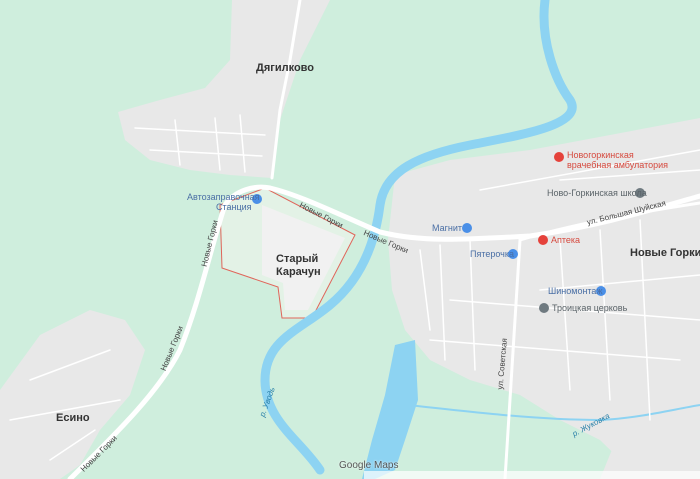 Image resolution: width=700 pixels, height=479 pixels. I want to click on hospital-icon, so click(559, 157).